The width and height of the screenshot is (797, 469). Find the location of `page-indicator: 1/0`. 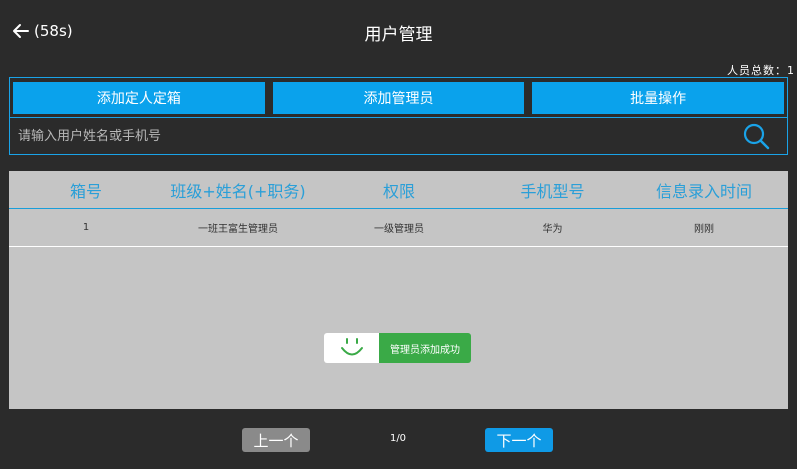

page-indicator: 1/0 is located at coordinates (398, 438).